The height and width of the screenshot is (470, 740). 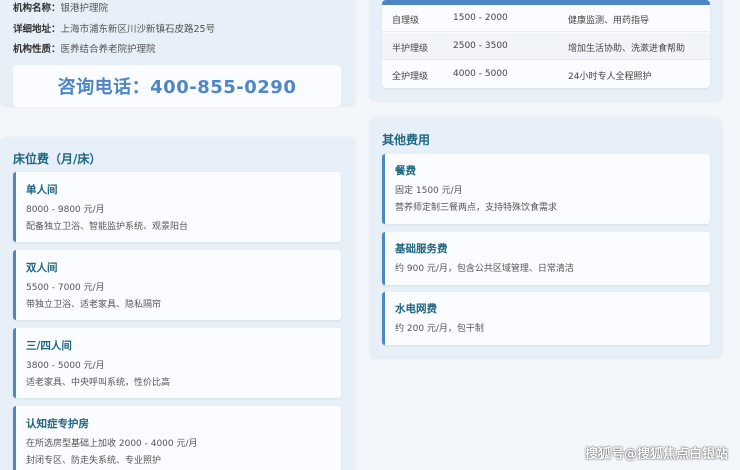 What do you see at coordinates (42, 268) in the screenshot?
I see `bed-card-title: 双人间` at bounding box center [42, 268].